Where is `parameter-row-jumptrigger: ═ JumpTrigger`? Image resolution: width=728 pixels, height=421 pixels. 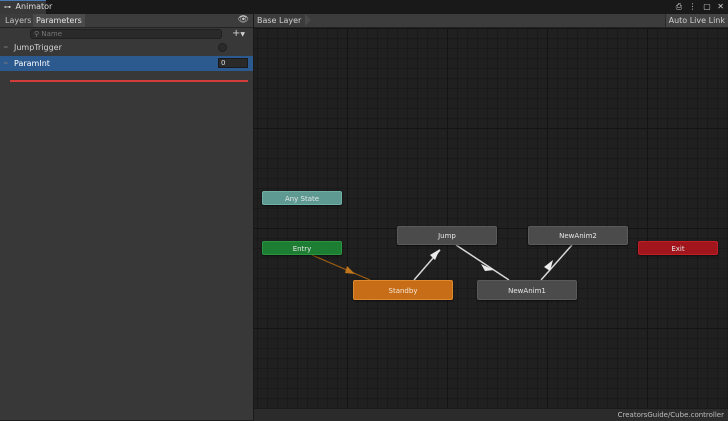 parameter-row-jumptrigger: ═ JumpTrigger is located at coordinates (126, 47).